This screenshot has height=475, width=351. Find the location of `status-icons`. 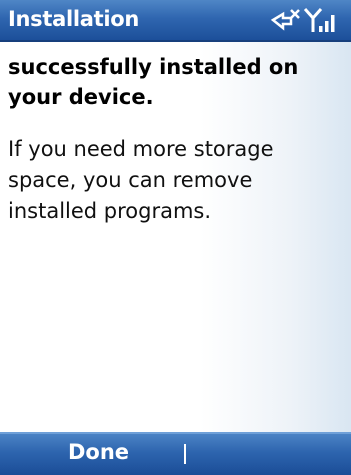

status-icons is located at coordinates (306, 20).